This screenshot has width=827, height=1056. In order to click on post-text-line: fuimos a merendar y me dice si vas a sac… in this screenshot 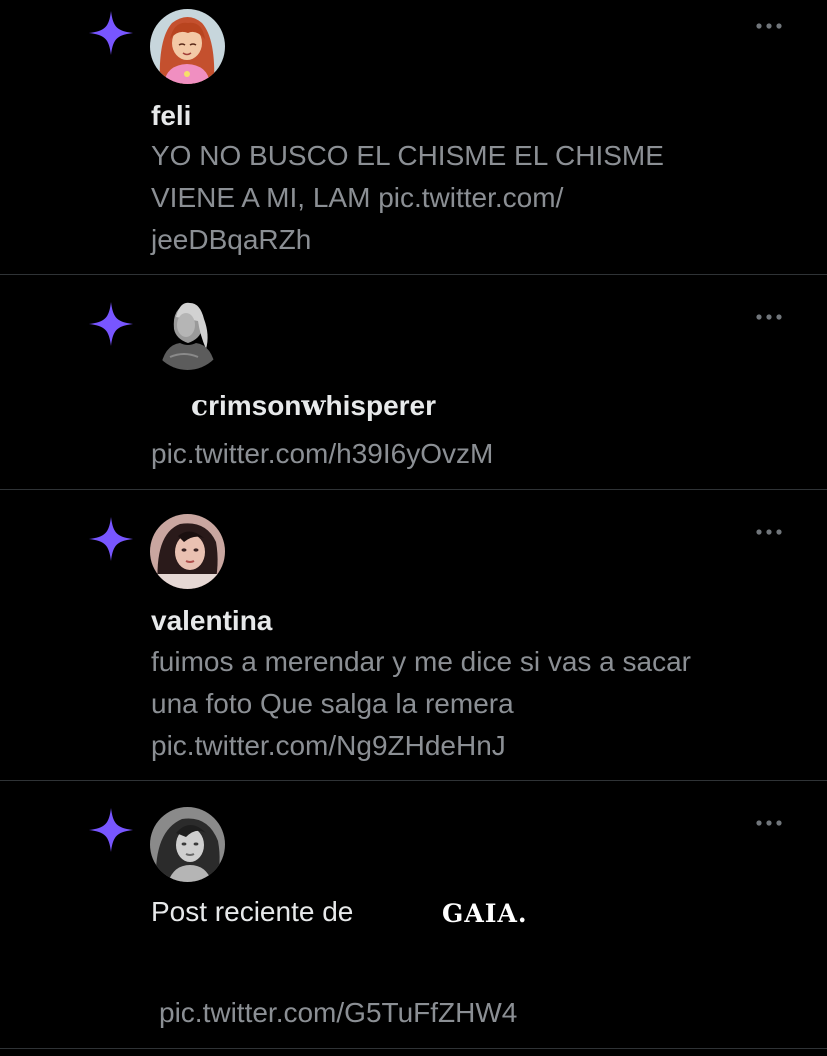, I will do `click(421, 661)`.